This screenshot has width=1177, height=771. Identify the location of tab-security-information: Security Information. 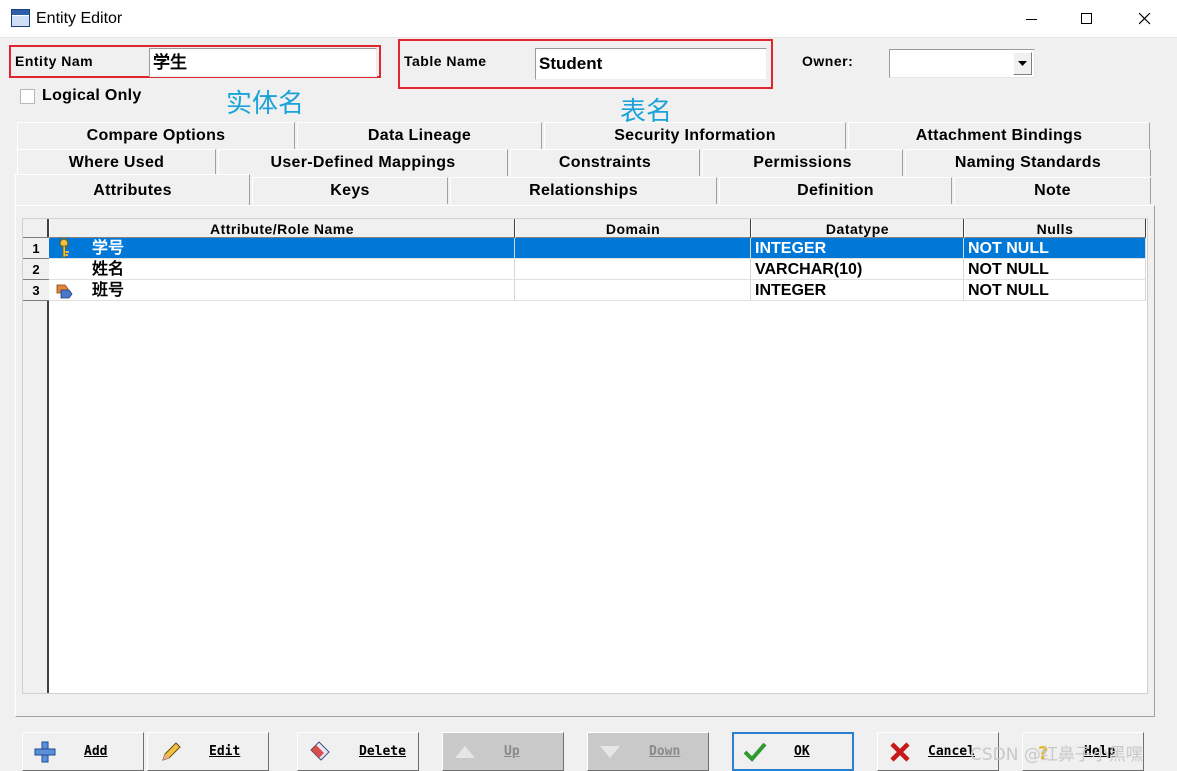
(695, 135).